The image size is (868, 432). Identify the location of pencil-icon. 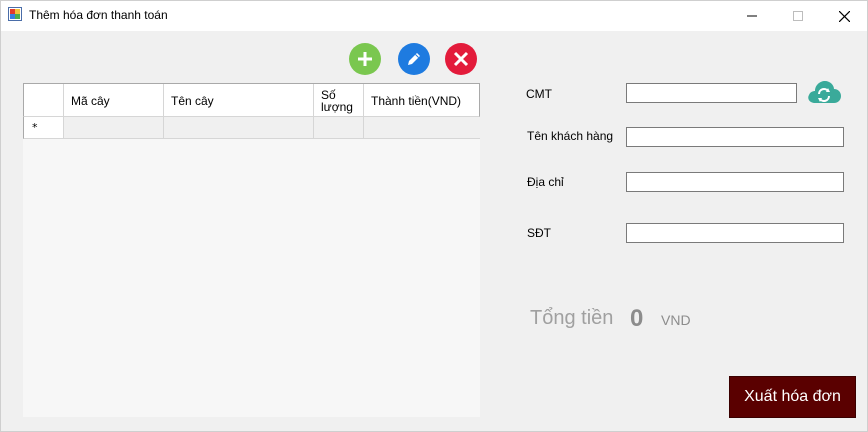
(414, 59).